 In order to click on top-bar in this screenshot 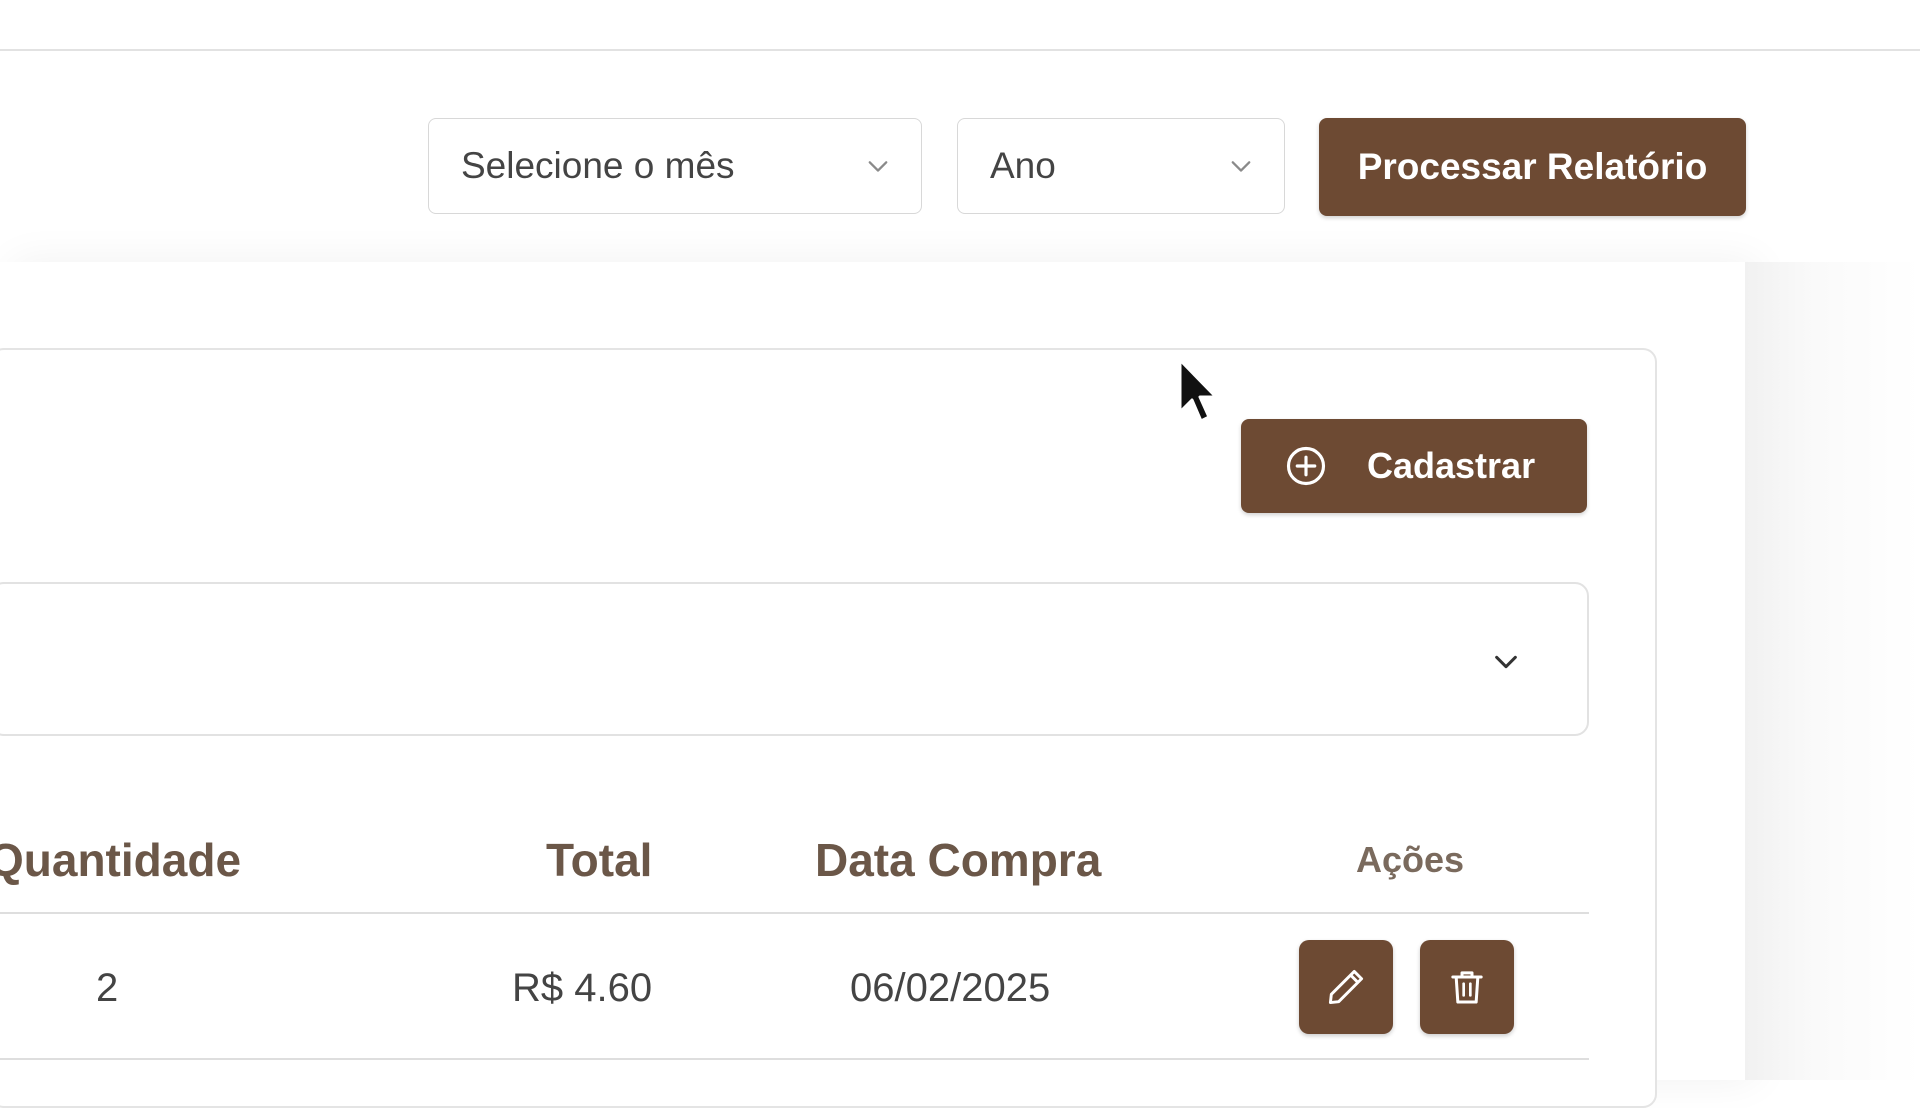, I will do `click(960, 25)`.